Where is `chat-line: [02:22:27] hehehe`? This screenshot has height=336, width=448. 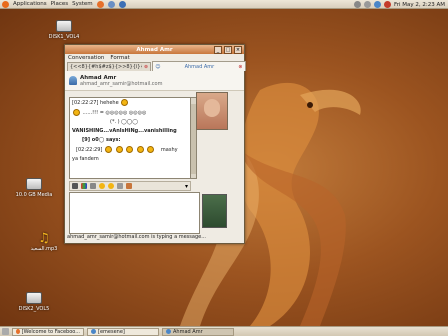 chat-line: [02:22:27] hehehe is located at coordinates (130, 103).